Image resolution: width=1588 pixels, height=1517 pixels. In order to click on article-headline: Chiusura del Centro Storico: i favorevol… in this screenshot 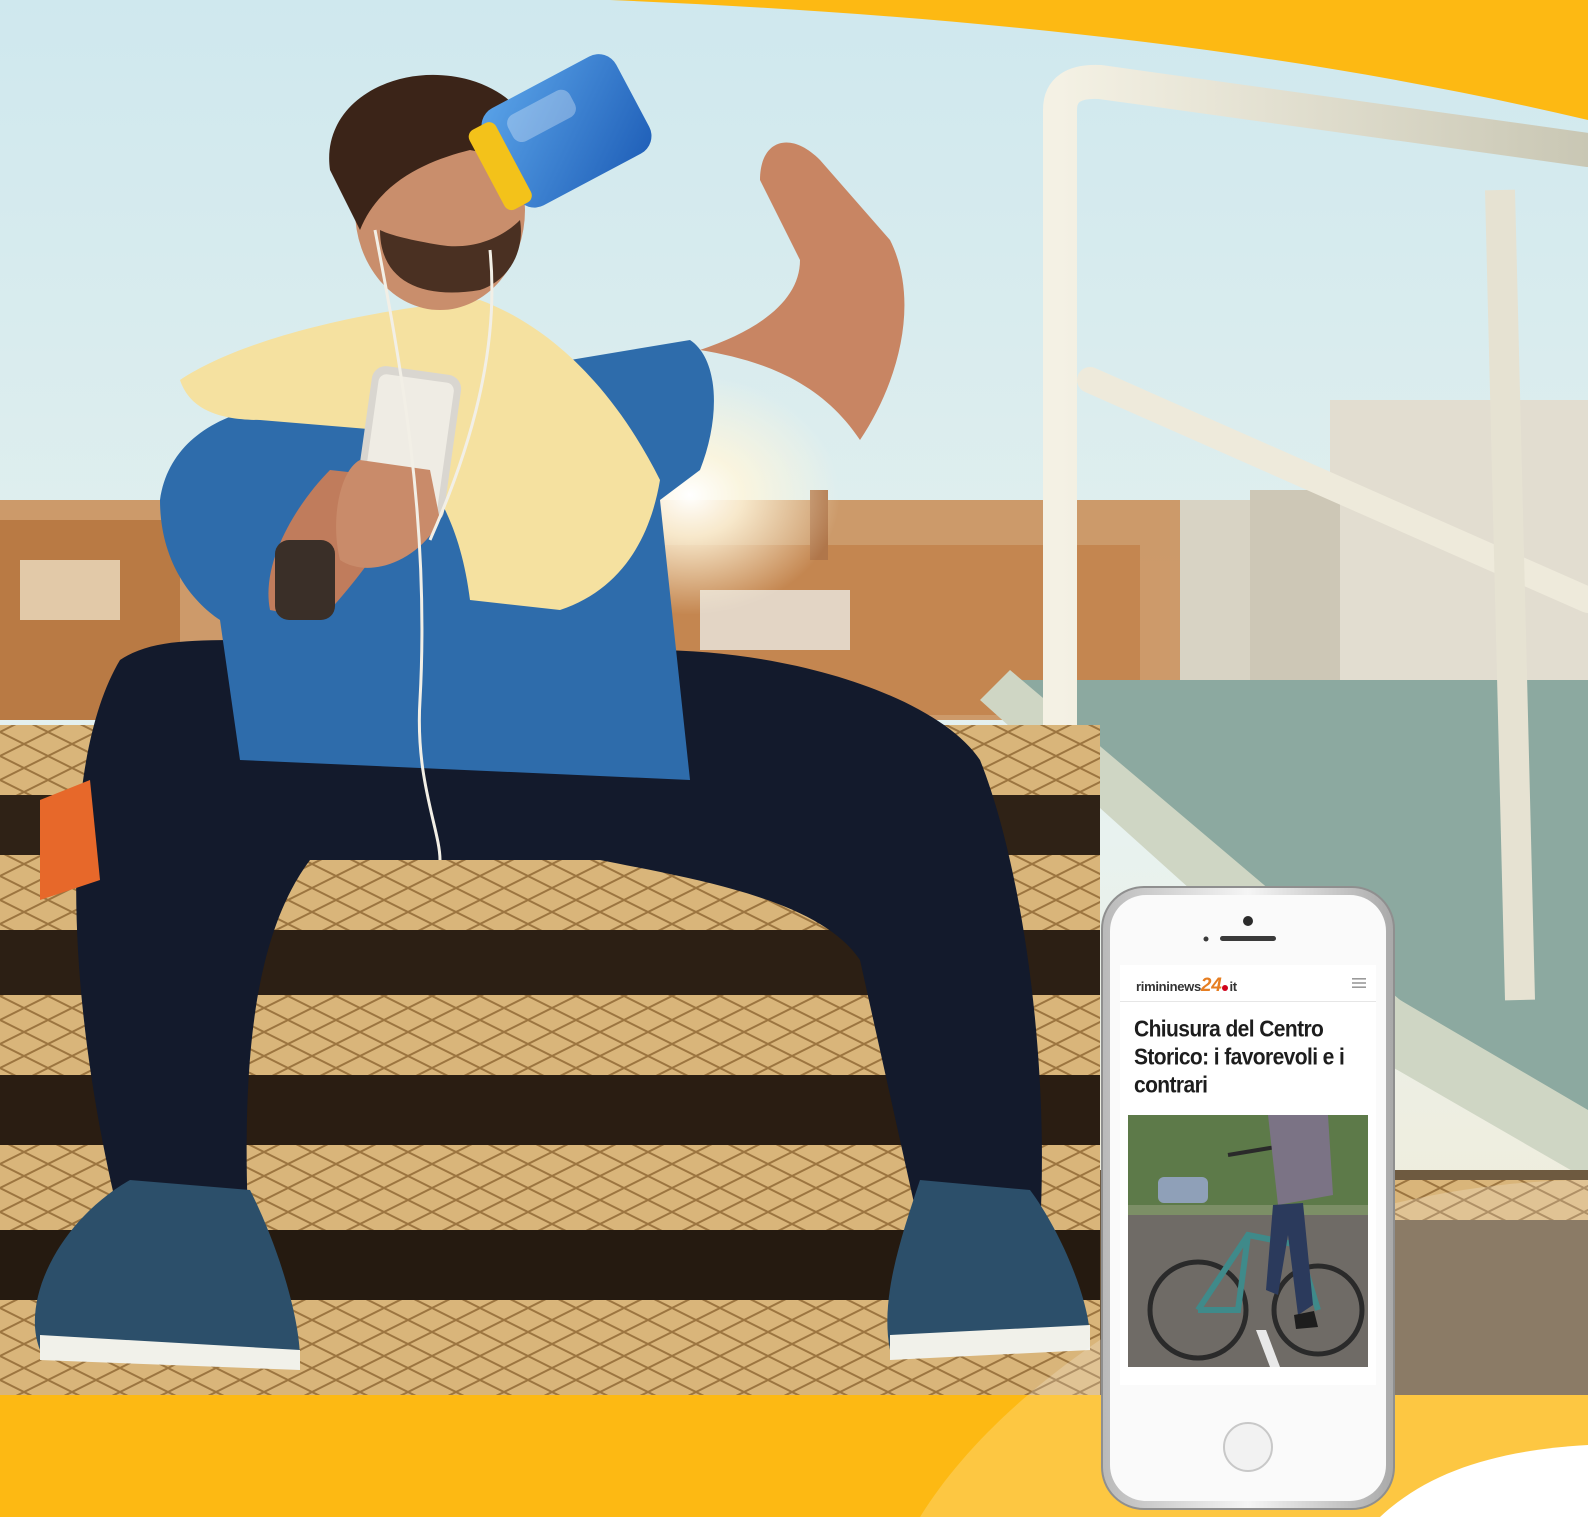, I will do `click(1250, 1057)`.